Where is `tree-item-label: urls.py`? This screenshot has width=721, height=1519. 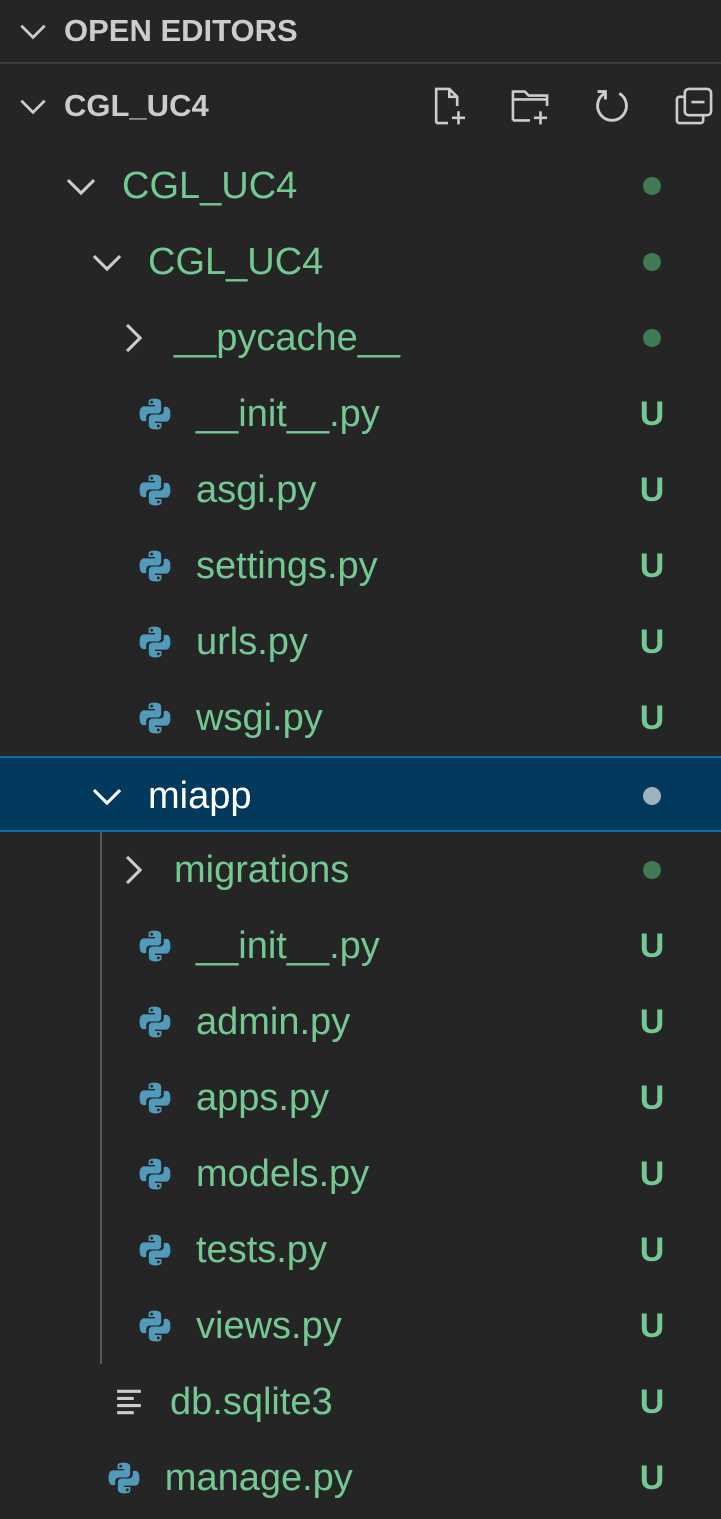
tree-item-label: urls.py is located at coordinates (252, 641).